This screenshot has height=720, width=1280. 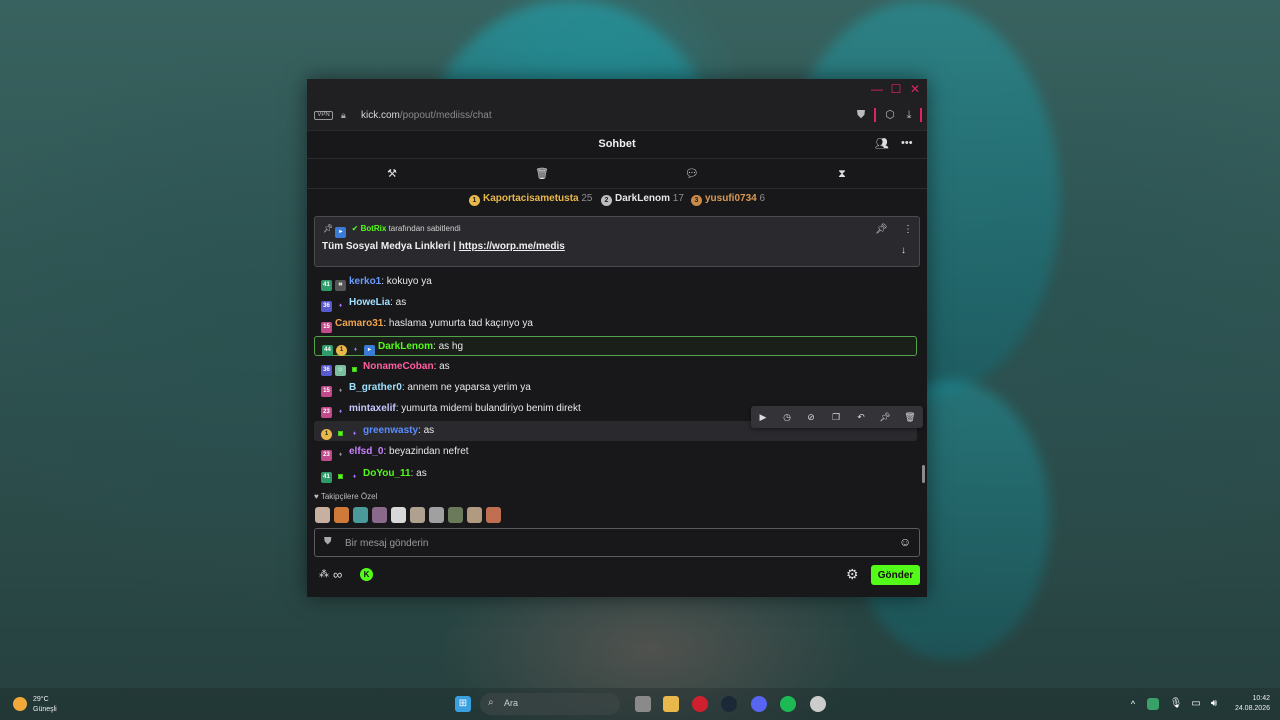 What do you see at coordinates (615, 452) in the screenshot?
I see `chat-message: 23 ♦ elfsd_0: beyazindan nefret` at bounding box center [615, 452].